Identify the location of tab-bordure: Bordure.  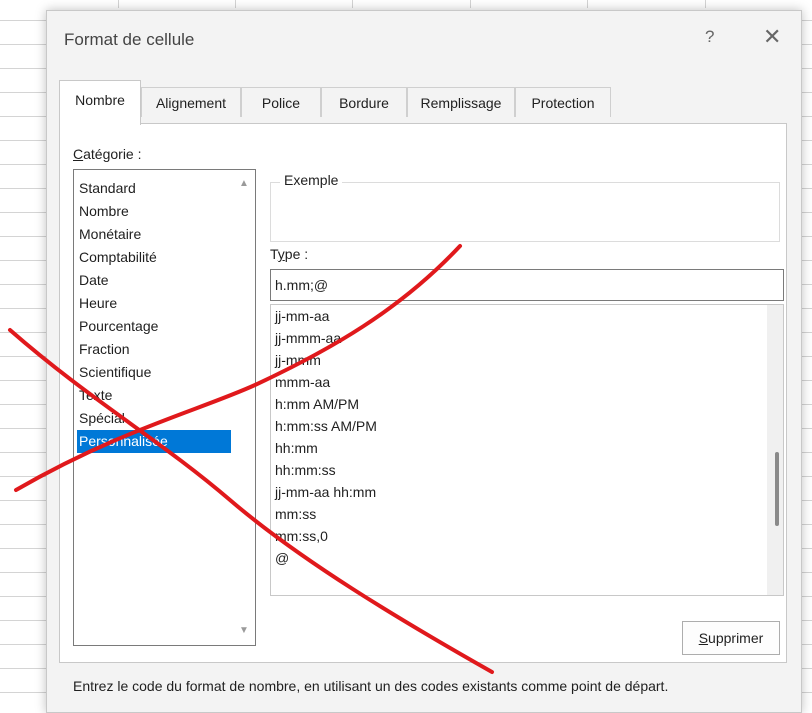
(364, 102).